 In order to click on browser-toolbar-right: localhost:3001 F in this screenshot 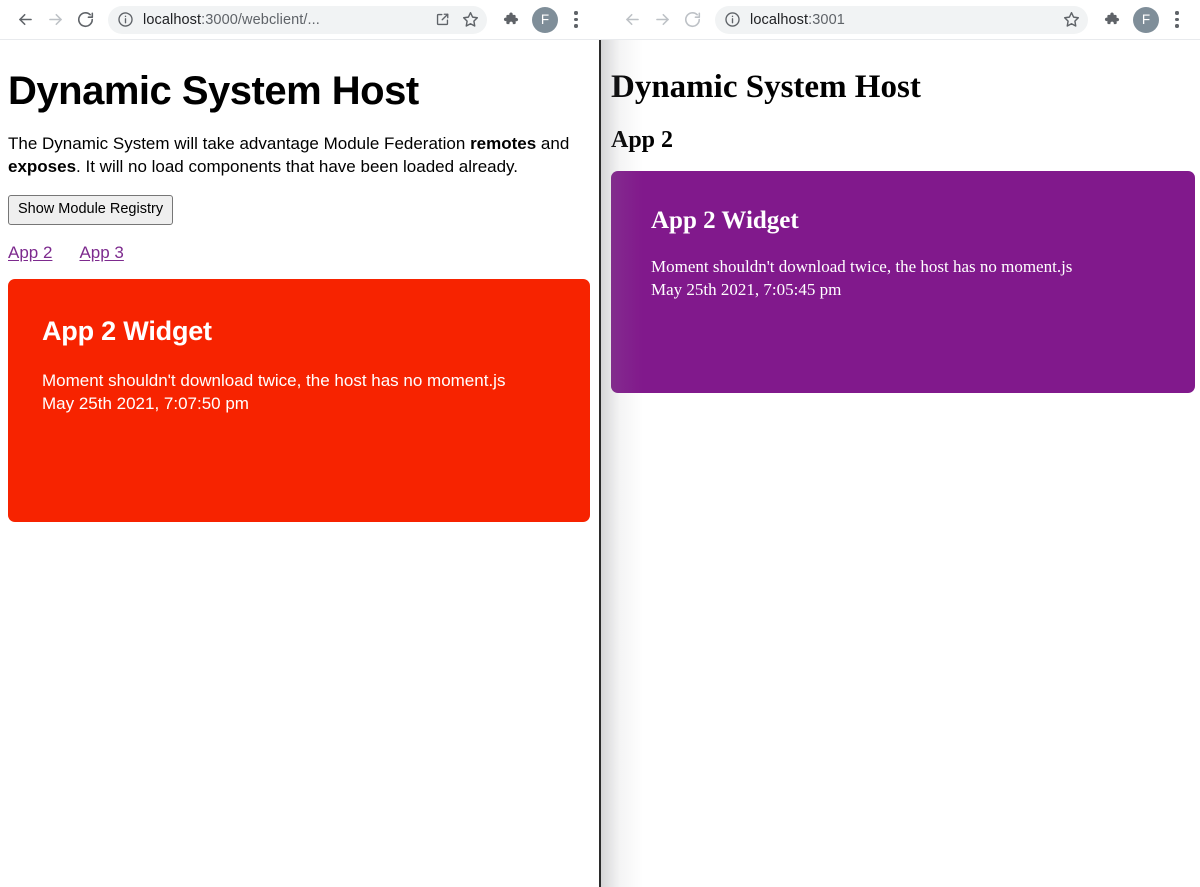, I will do `click(899, 20)`.